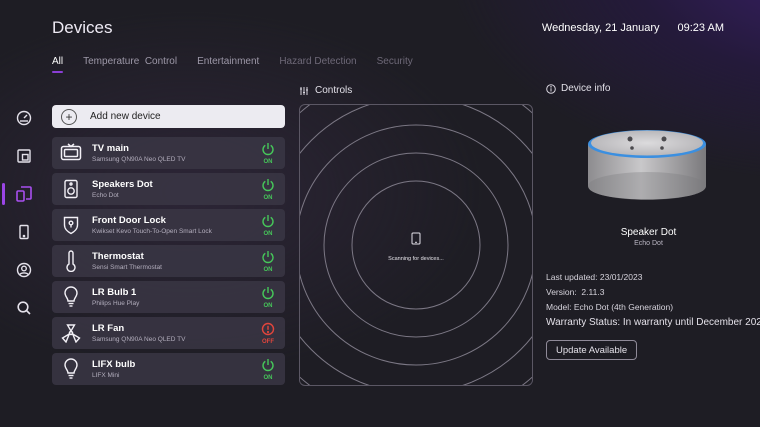 The image size is (760, 427). Describe the element at coordinates (71, 261) in the screenshot. I see `thermometer-icon` at that location.